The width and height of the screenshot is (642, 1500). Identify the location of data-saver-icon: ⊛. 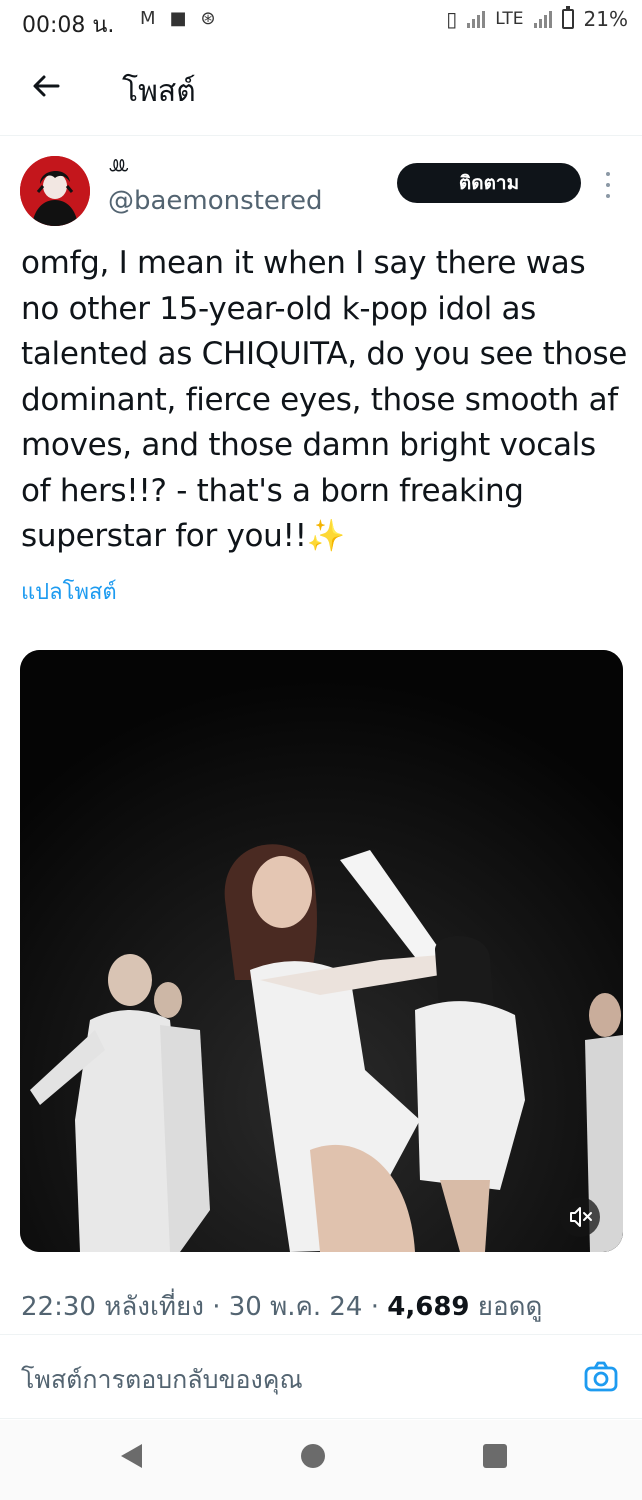
(208, 18).